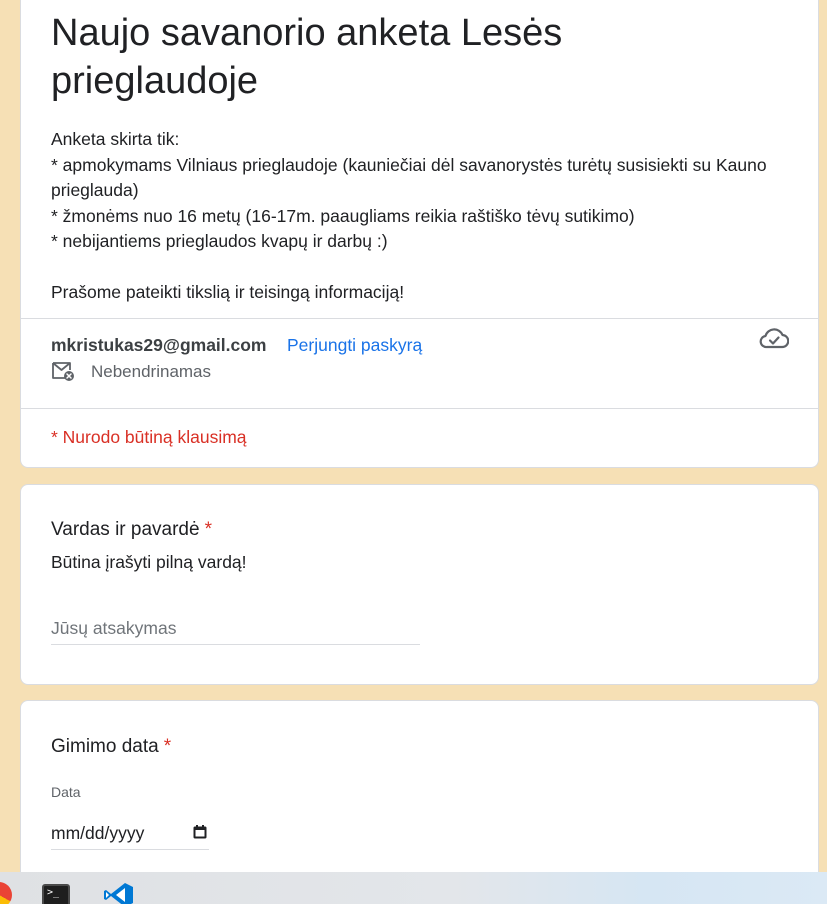  I want to click on not-shared-label: Nebendrinamas, so click(151, 371).